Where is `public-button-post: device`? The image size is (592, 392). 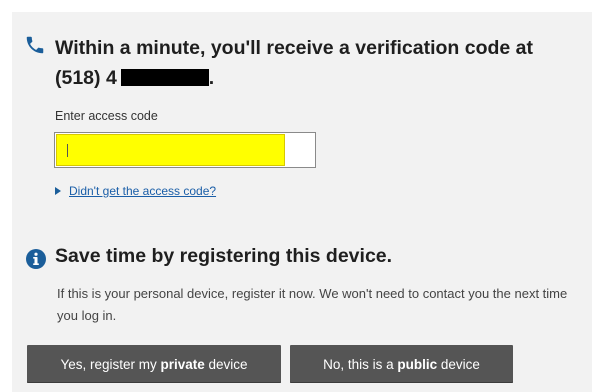
public-button-post: device is located at coordinates (458, 364).